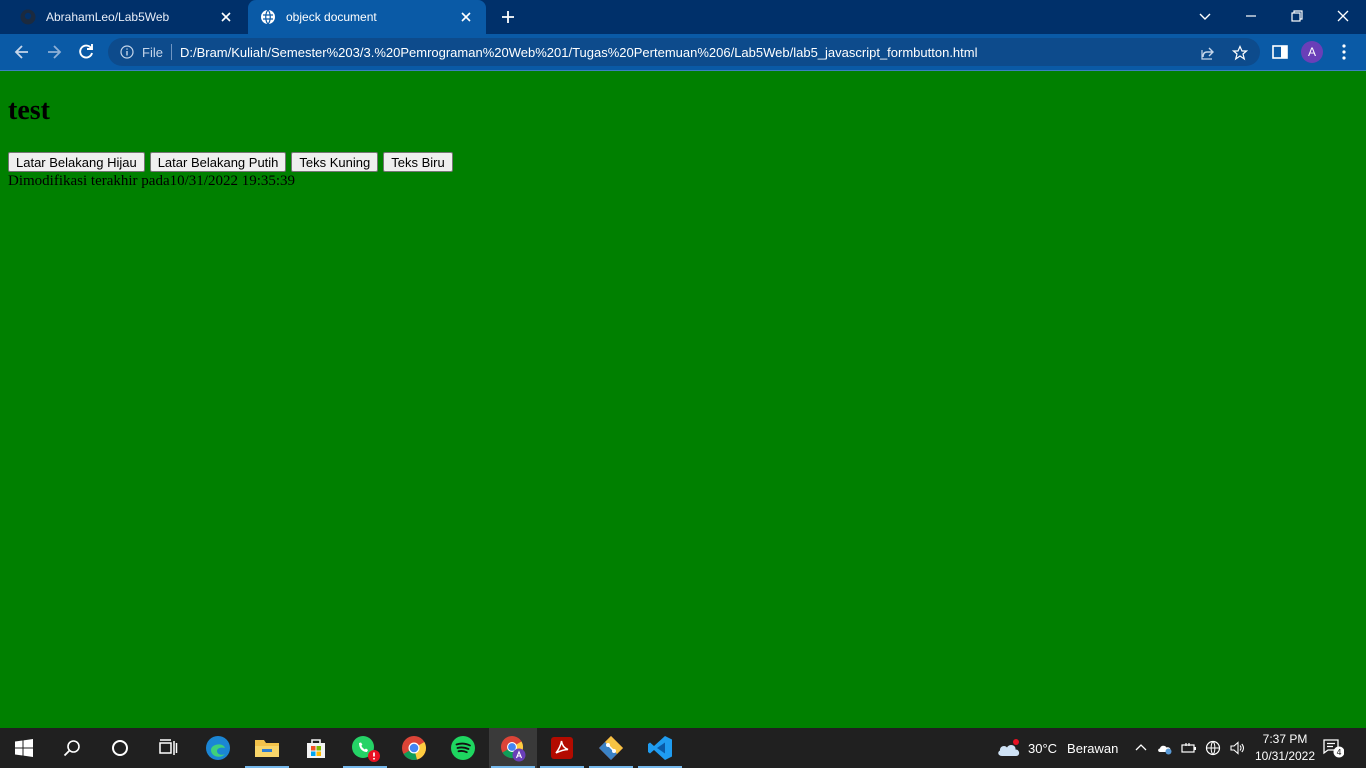 The image size is (1366, 768). Describe the element at coordinates (1343, 16) in the screenshot. I see `close-window-icon` at that location.